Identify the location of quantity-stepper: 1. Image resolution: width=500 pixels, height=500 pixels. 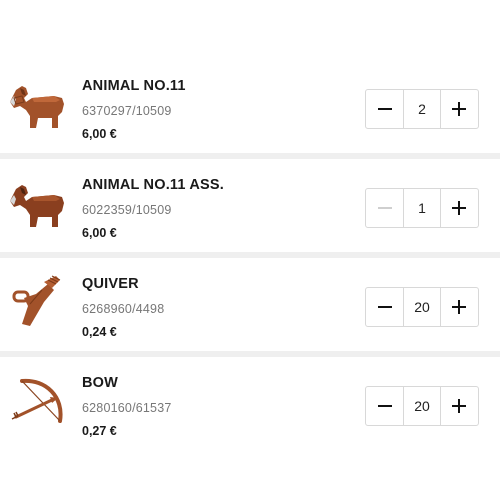
(422, 208).